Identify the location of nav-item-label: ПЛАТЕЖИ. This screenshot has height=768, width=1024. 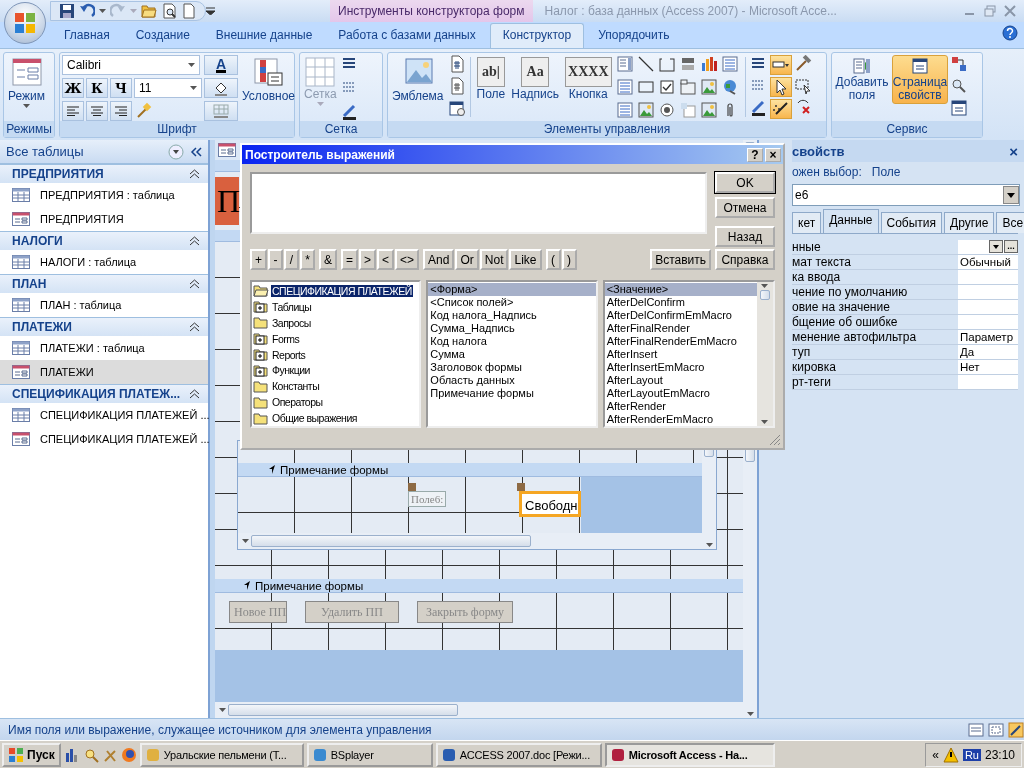
(67, 372).